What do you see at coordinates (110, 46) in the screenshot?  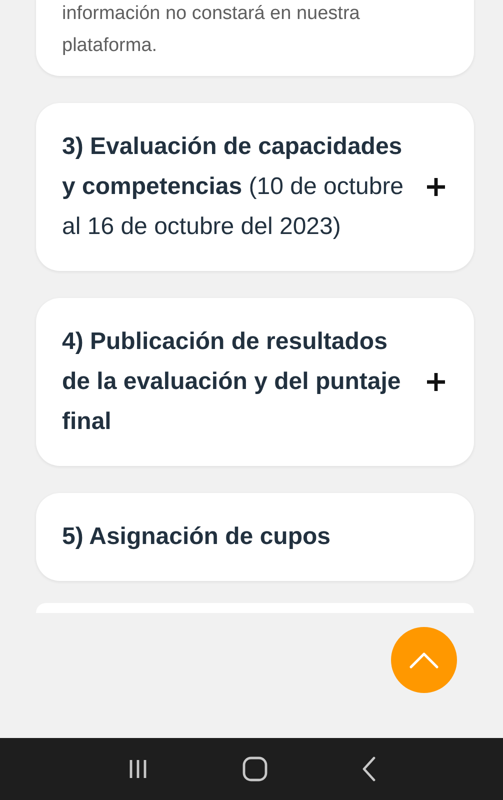 I see `info-text: plataforma.` at bounding box center [110, 46].